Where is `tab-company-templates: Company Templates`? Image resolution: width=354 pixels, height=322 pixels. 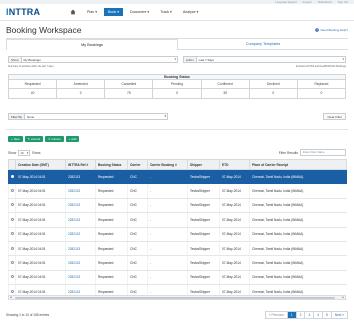
tab-company-templates: Company Templates is located at coordinates (263, 44).